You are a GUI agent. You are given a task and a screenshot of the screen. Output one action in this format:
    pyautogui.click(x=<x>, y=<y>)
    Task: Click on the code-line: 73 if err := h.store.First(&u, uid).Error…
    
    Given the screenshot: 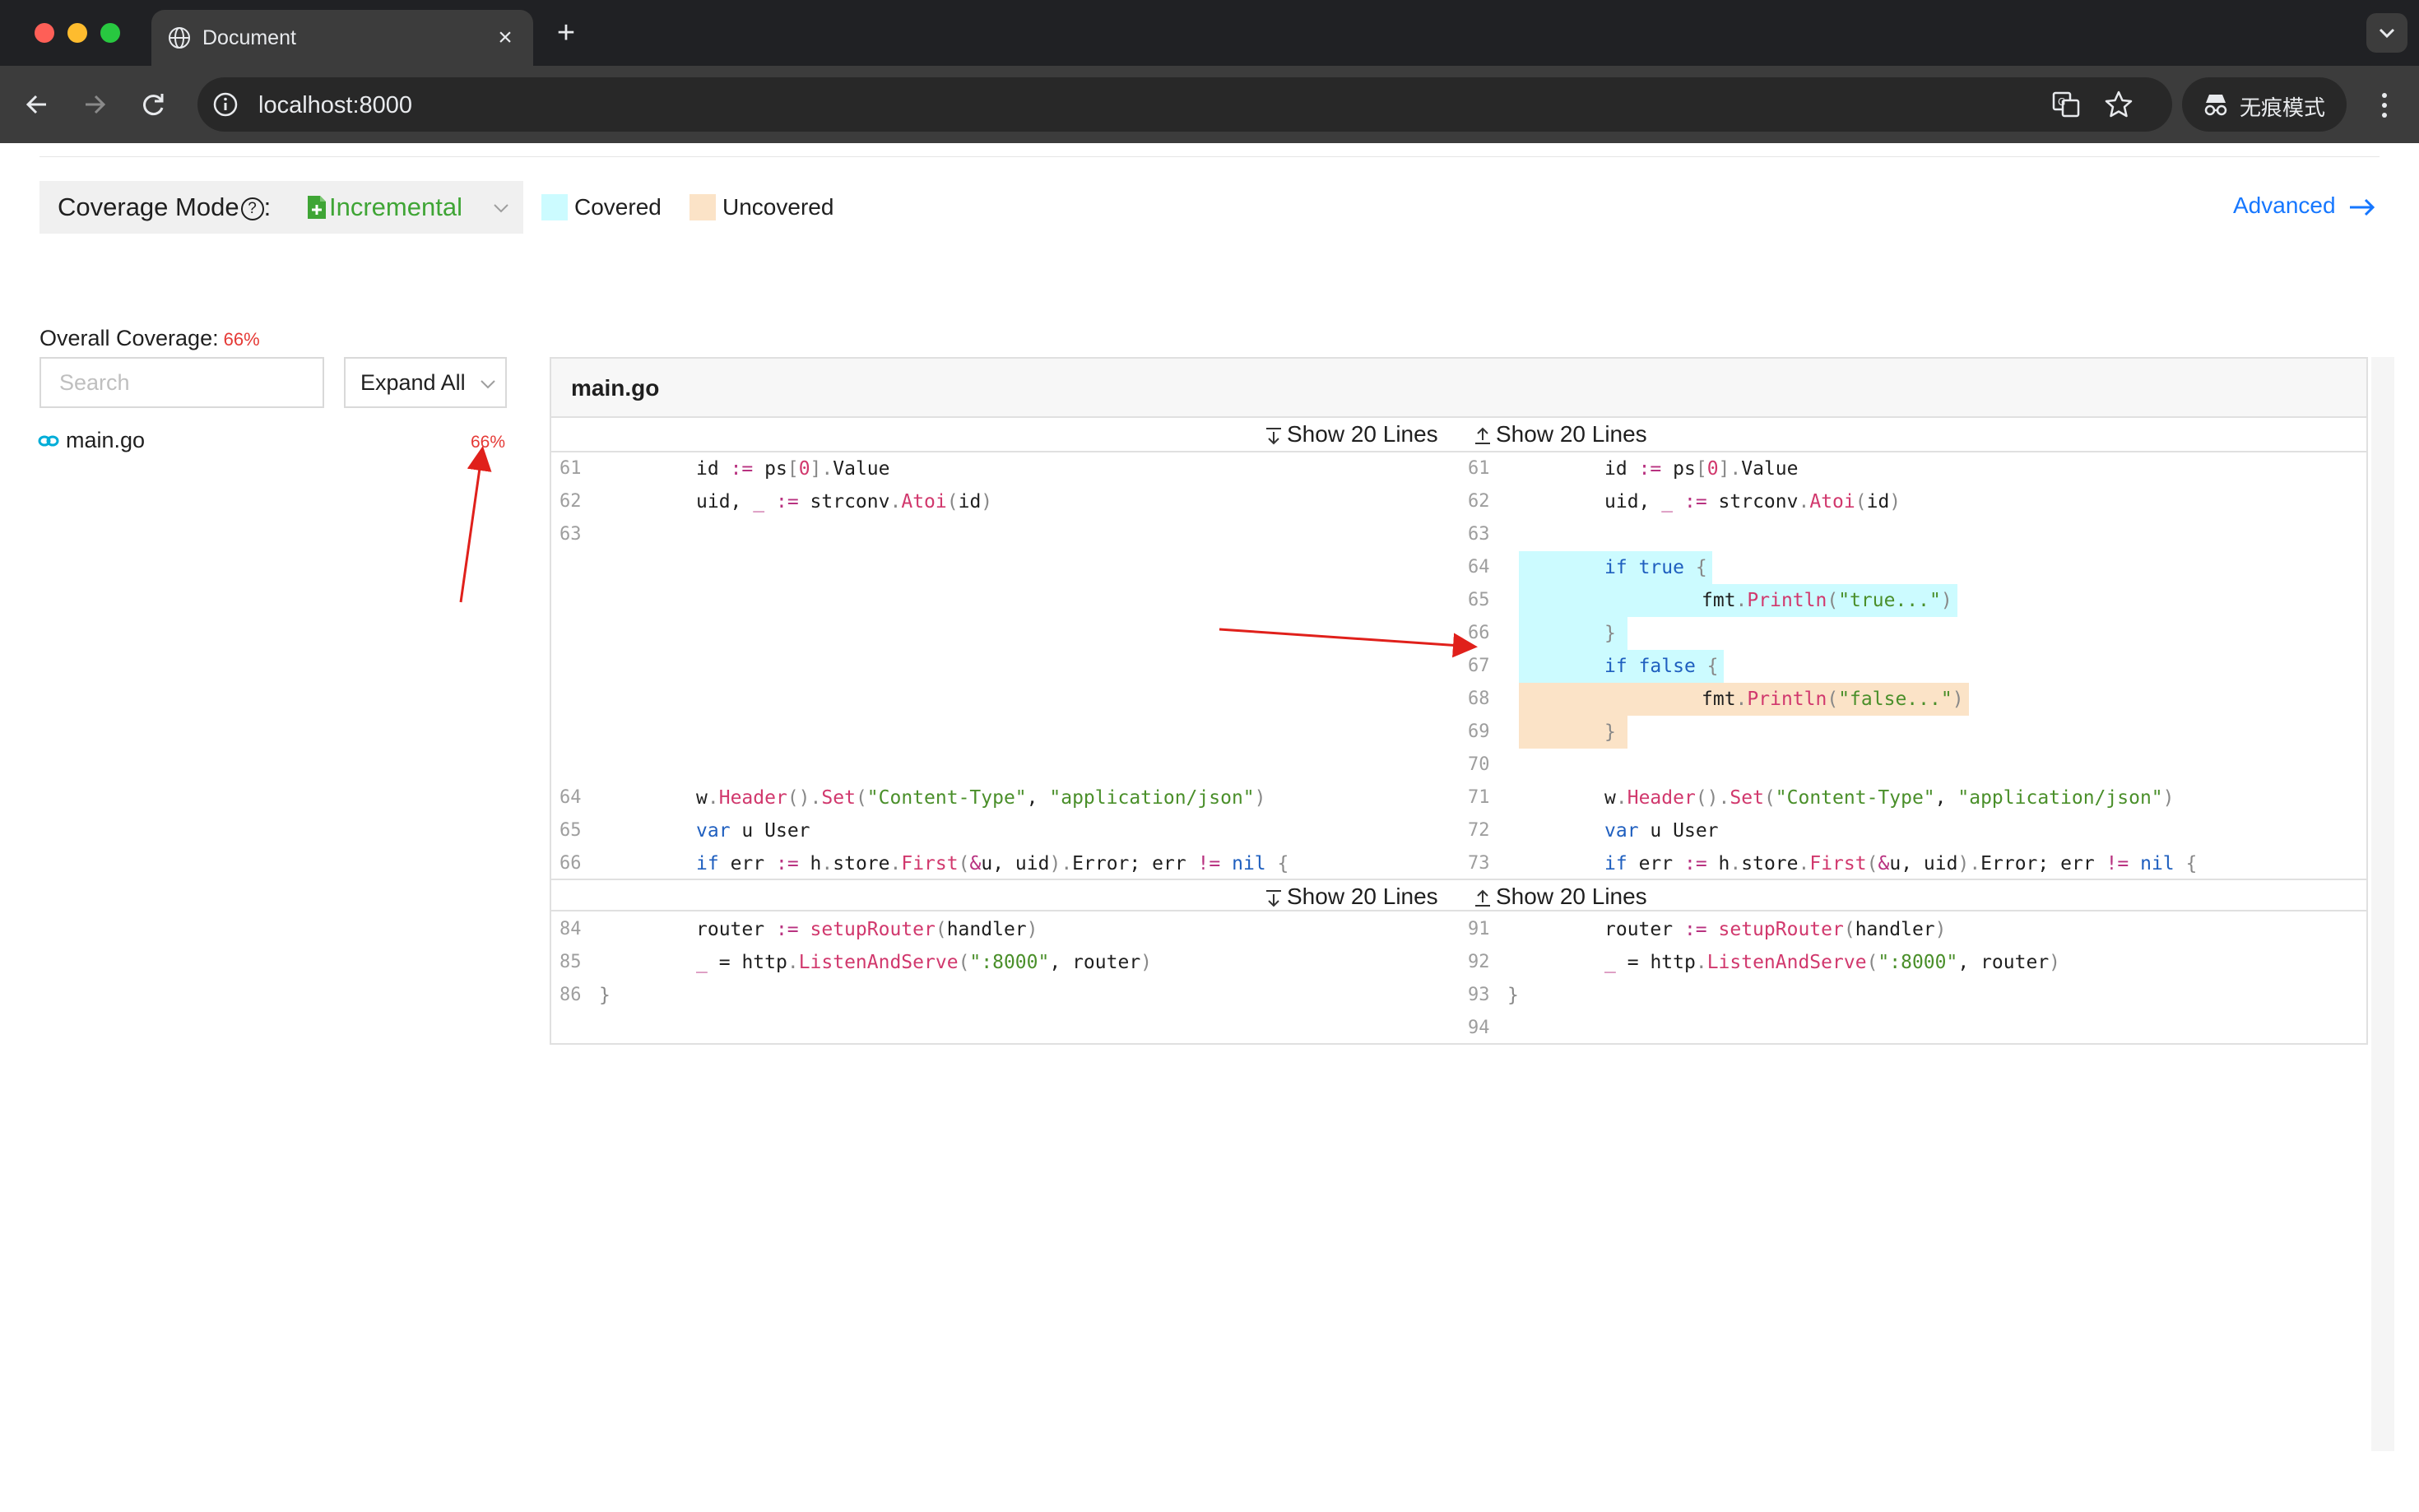 What is the action you would take?
    pyautogui.click(x=1912, y=863)
    